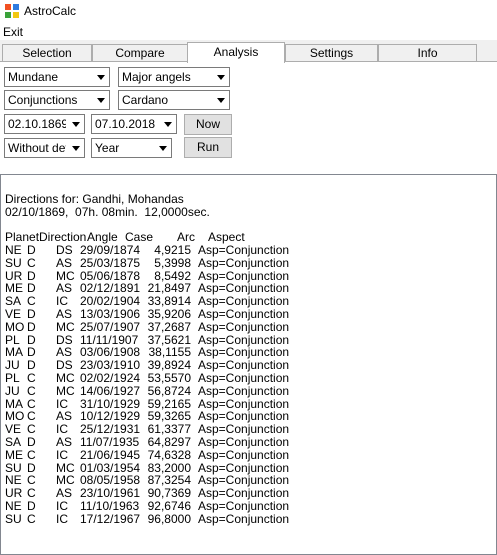  I want to click on title-bar: AstroCalc, so click(248, 11).